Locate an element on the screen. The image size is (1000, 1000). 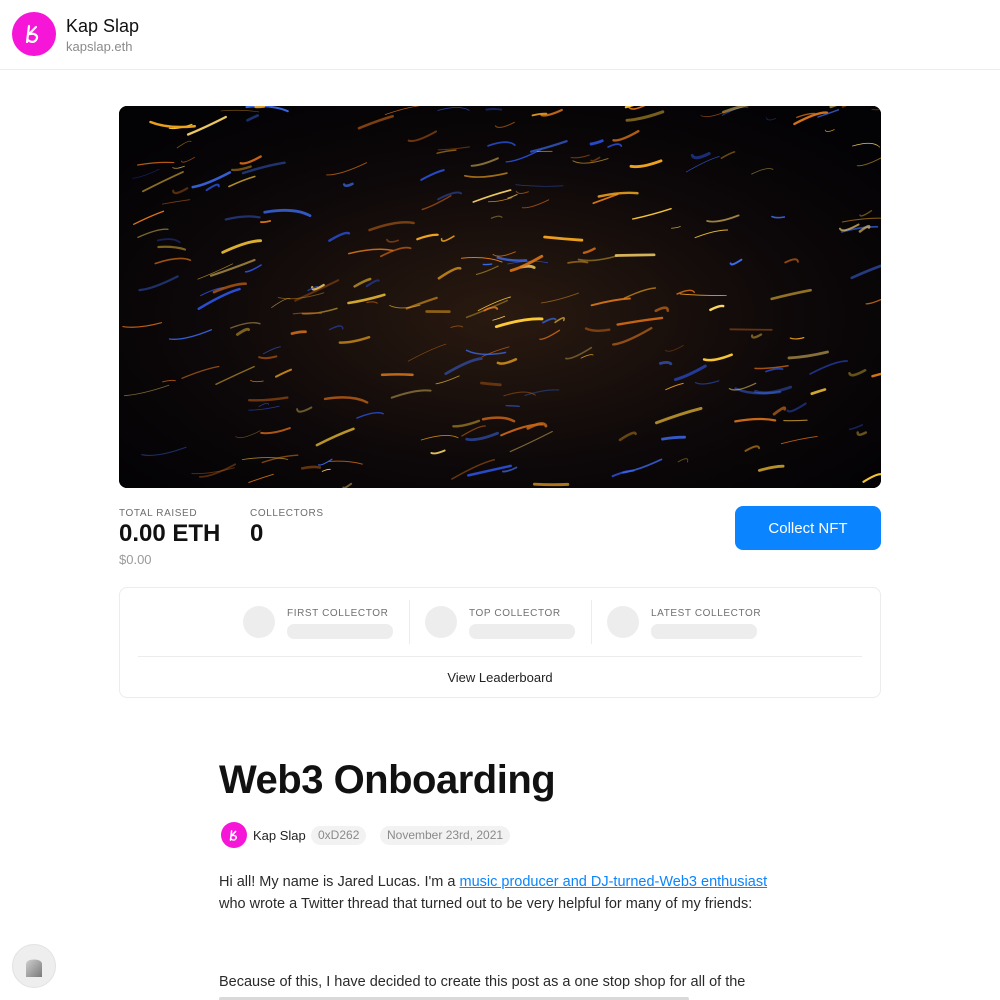
mirror-glyph is located at coordinates (34, 968).